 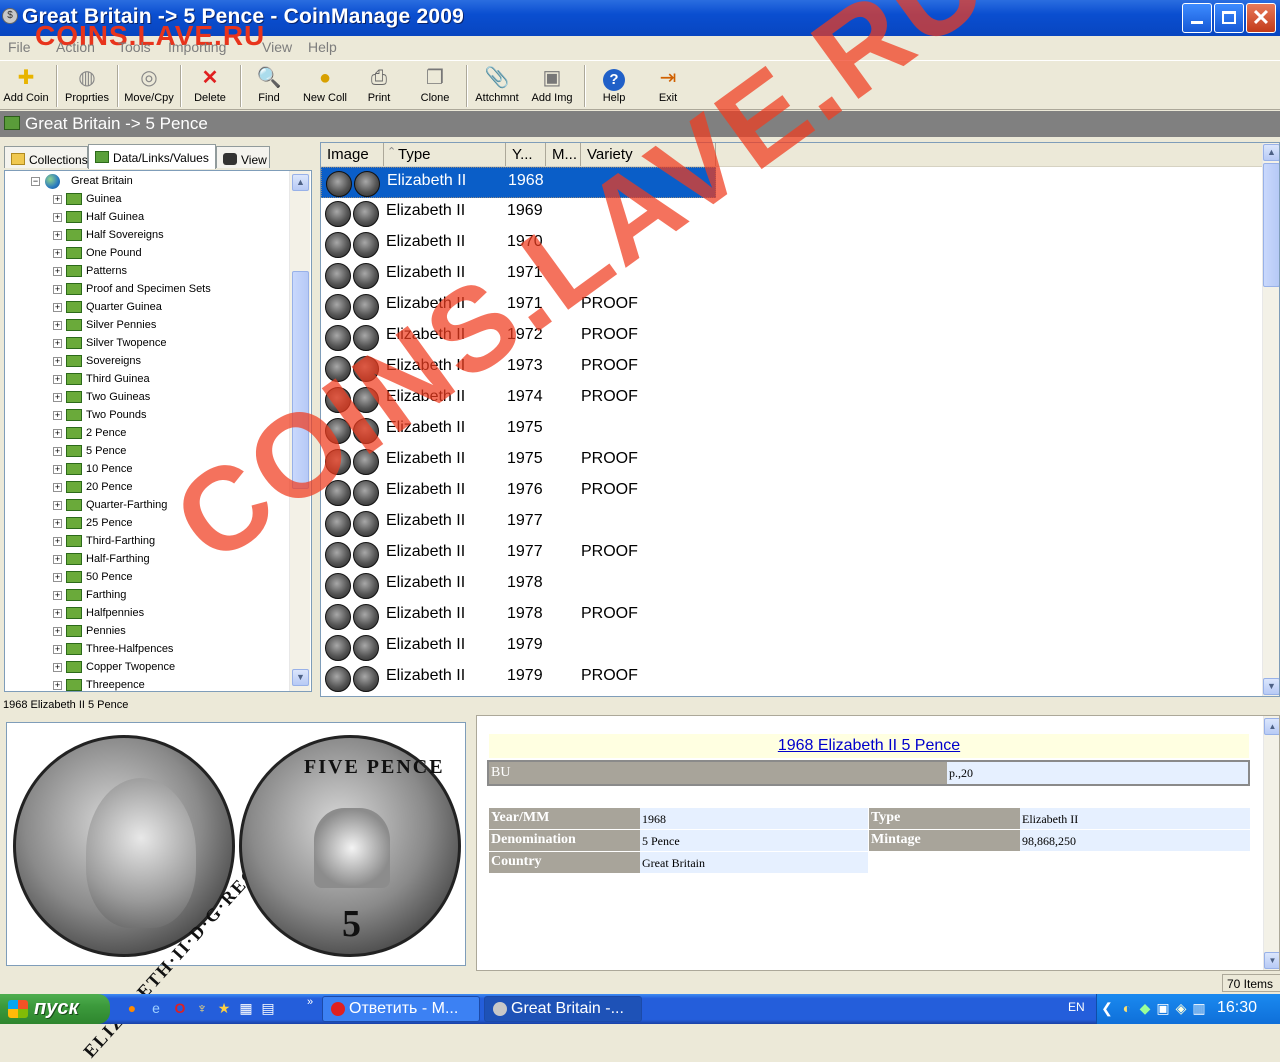 I want to click on list-scroll-down-button: ▼, so click(x=1271, y=686).